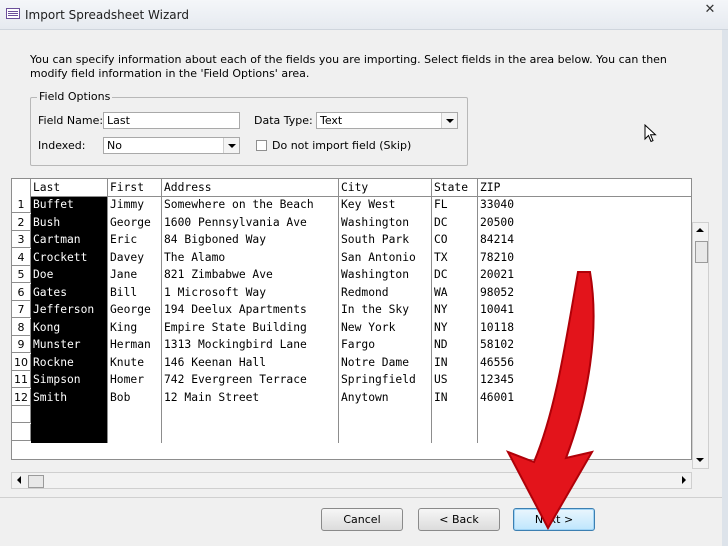  What do you see at coordinates (75, 96) in the screenshot?
I see `field-options-legend: Field Options` at bounding box center [75, 96].